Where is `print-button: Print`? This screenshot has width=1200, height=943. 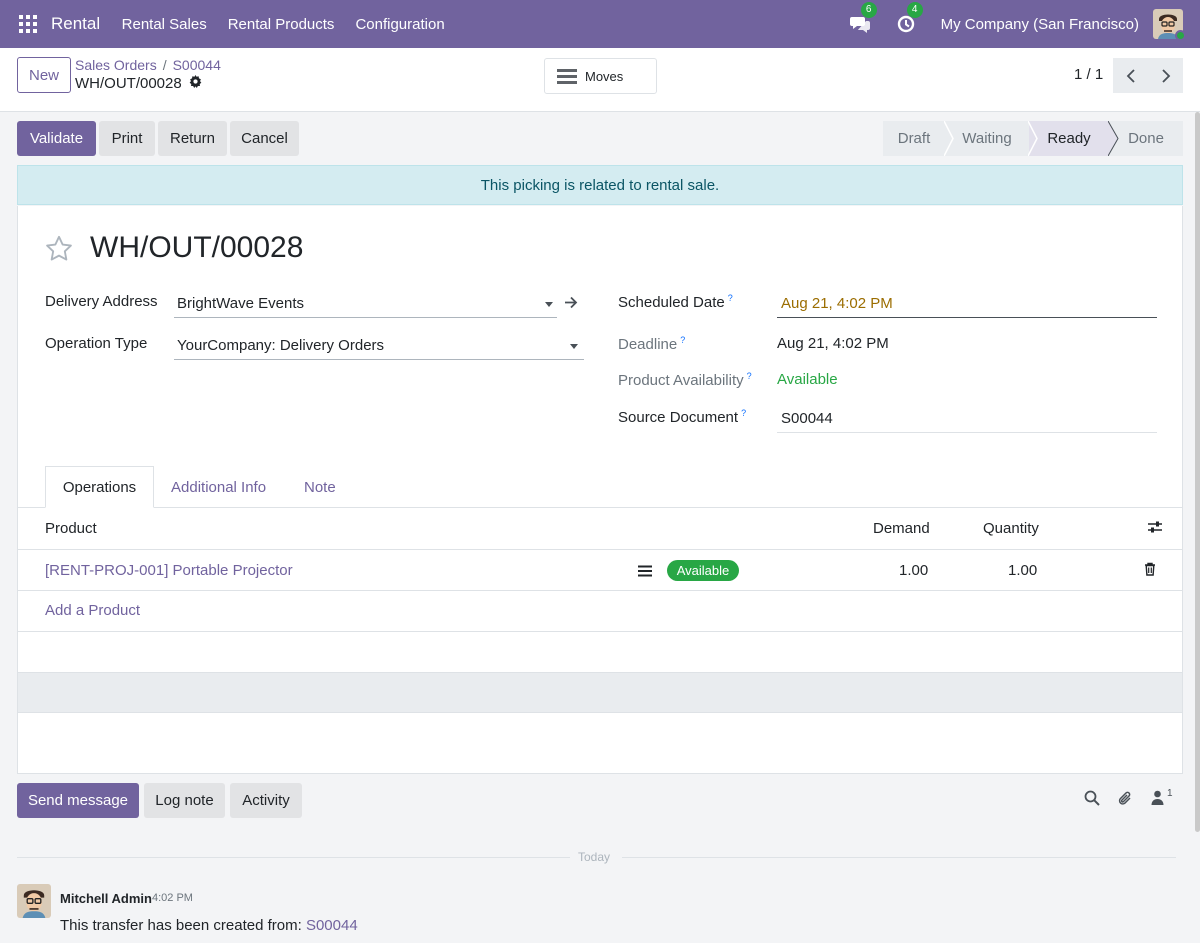 print-button: Print is located at coordinates (127, 138).